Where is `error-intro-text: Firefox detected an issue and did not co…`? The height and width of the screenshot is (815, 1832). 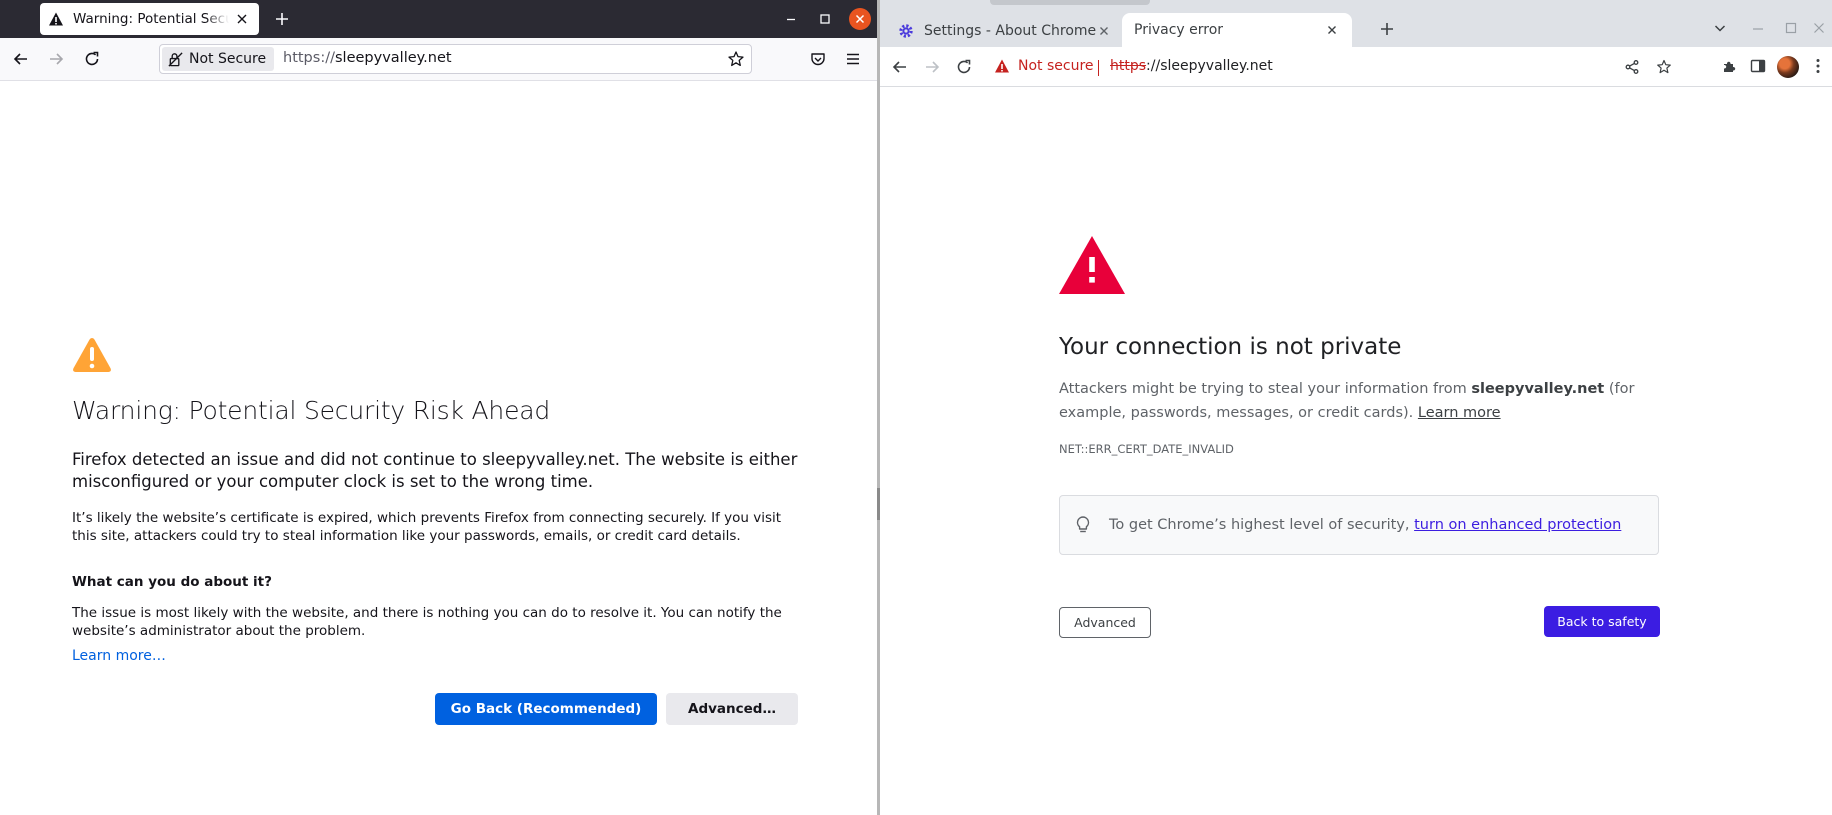 error-intro-text: Firefox detected an issue and did not co… is located at coordinates (435, 470).